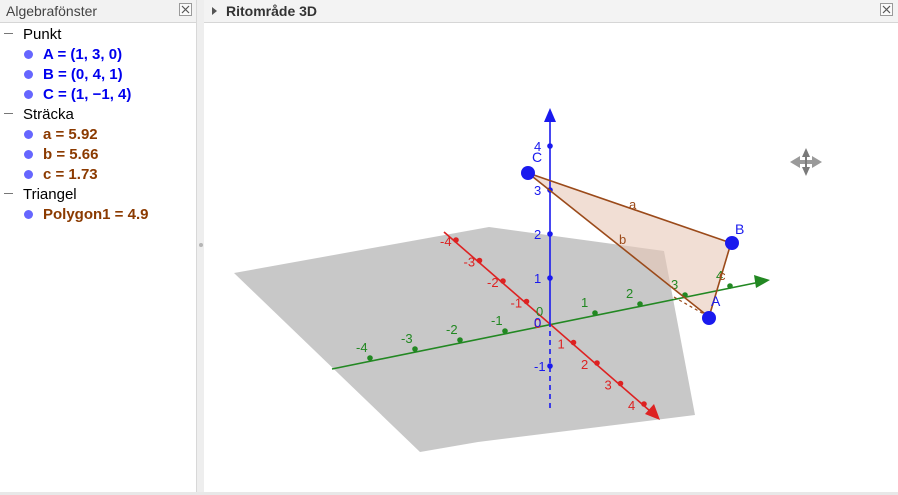 The height and width of the screenshot is (495, 898). What do you see at coordinates (214, 11) in the screenshot?
I see `expand-triangle-icon` at bounding box center [214, 11].